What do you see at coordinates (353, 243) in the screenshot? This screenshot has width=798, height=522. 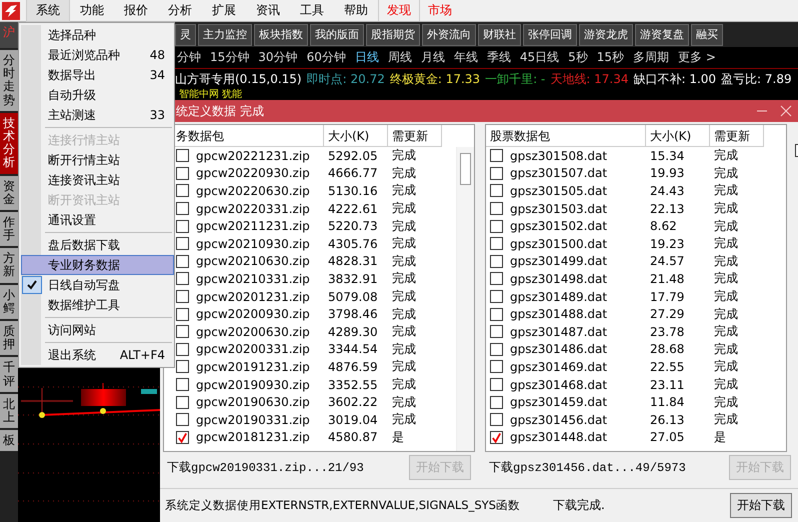 I see `file-size: 4305.76` at bounding box center [353, 243].